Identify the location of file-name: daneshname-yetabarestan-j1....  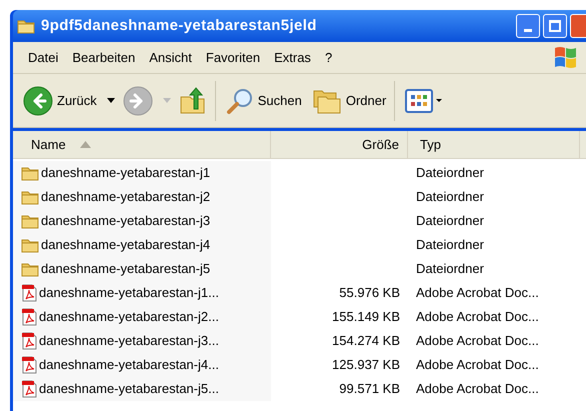
(129, 293).